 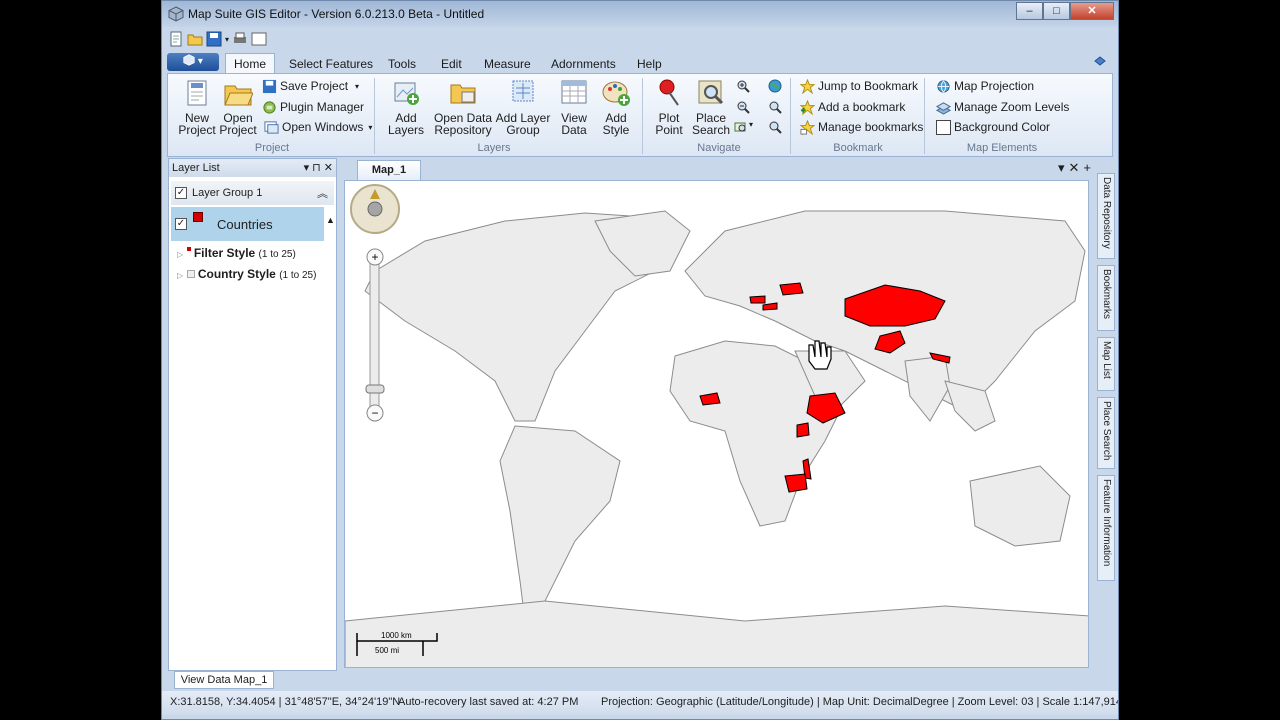 What do you see at coordinates (927, 388) in the screenshot?
I see `india` at bounding box center [927, 388].